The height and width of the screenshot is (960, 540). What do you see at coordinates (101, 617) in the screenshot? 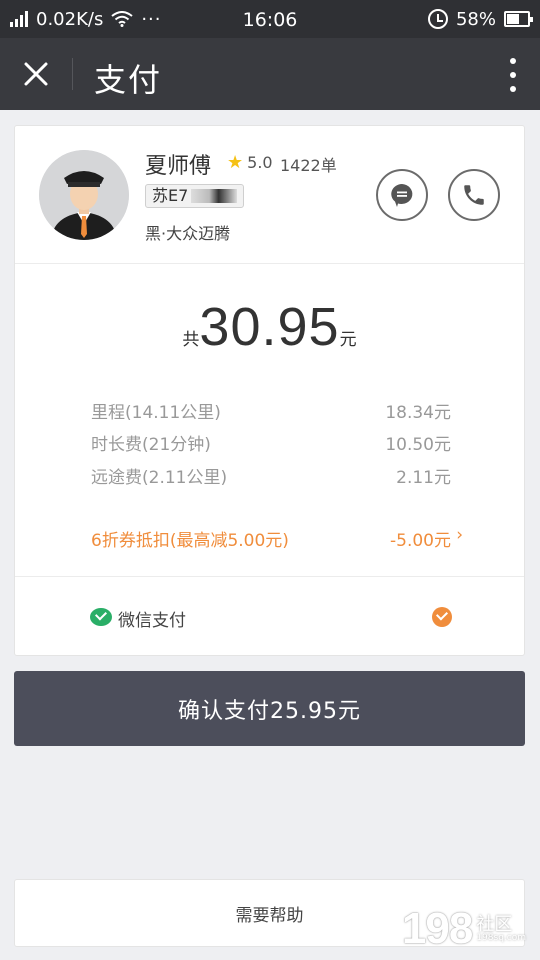
I see `wechat-pay-icon` at bounding box center [101, 617].